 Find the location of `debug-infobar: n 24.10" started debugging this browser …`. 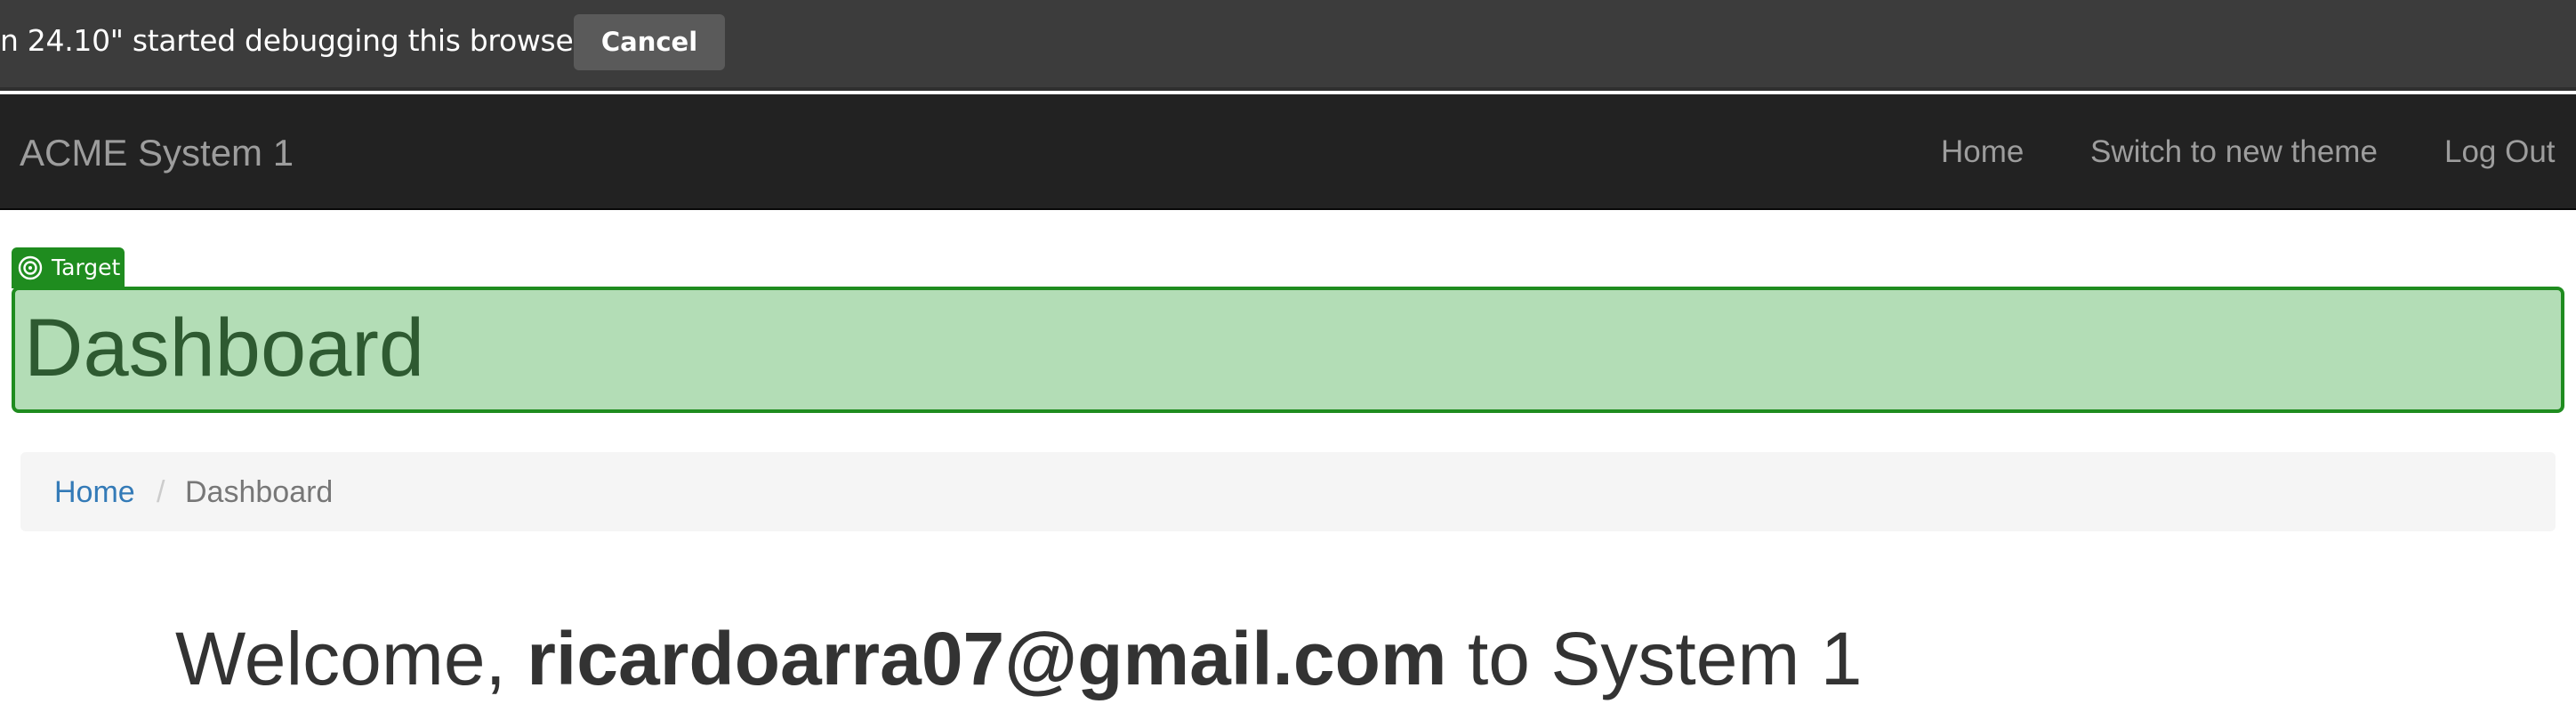

debug-infobar: n 24.10" started debugging this browser … is located at coordinates (1288, 45).